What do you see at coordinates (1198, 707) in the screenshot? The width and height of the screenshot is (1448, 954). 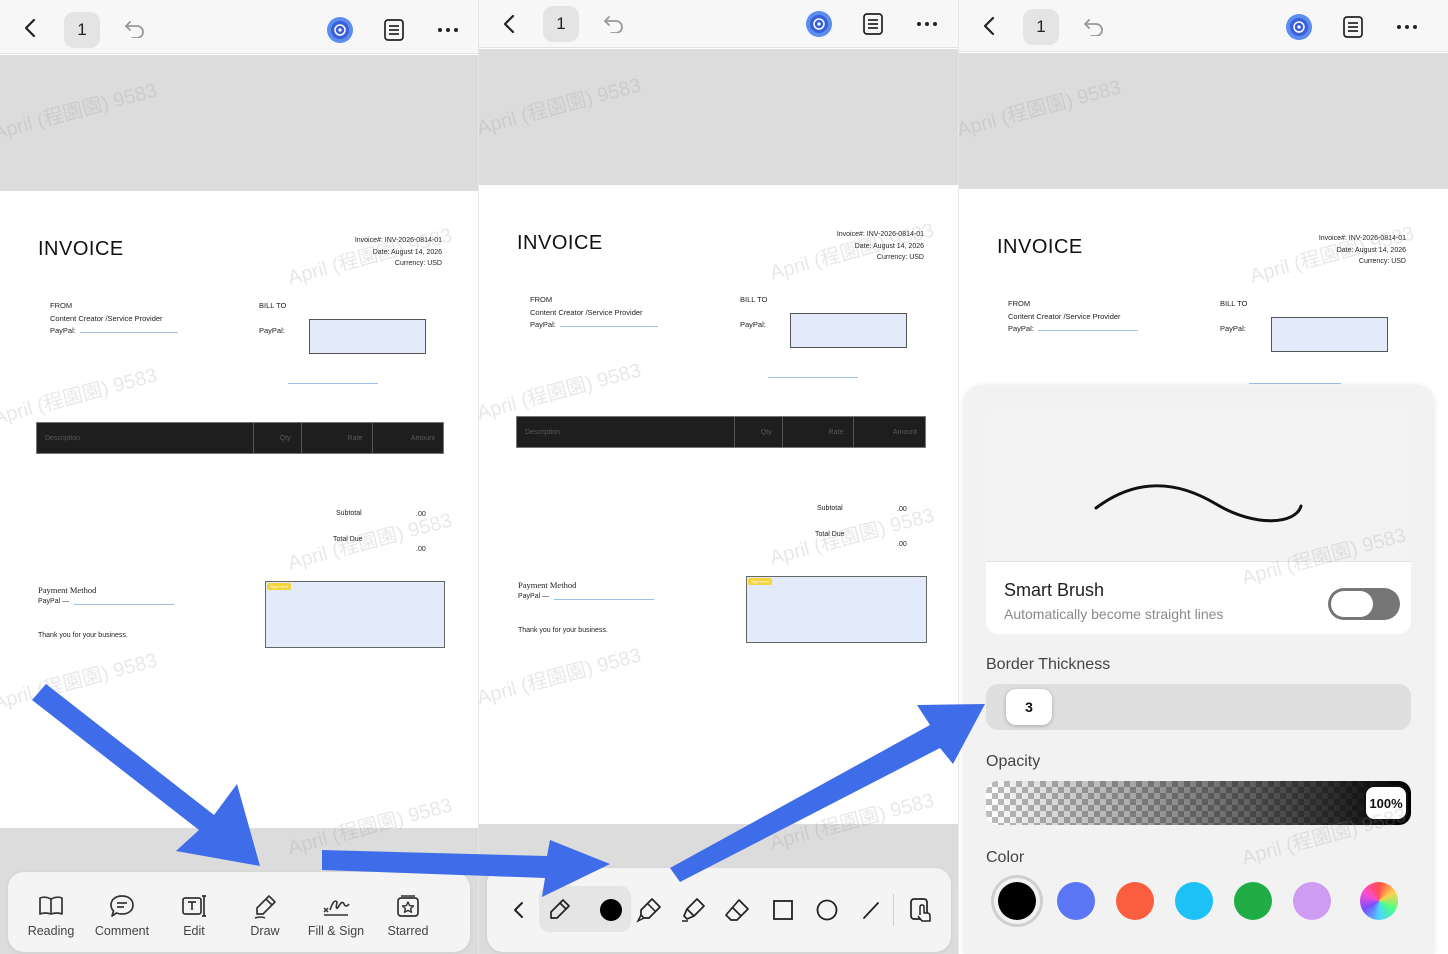 I see `thickness-slider: 3` at bounding box center [1198, 707].